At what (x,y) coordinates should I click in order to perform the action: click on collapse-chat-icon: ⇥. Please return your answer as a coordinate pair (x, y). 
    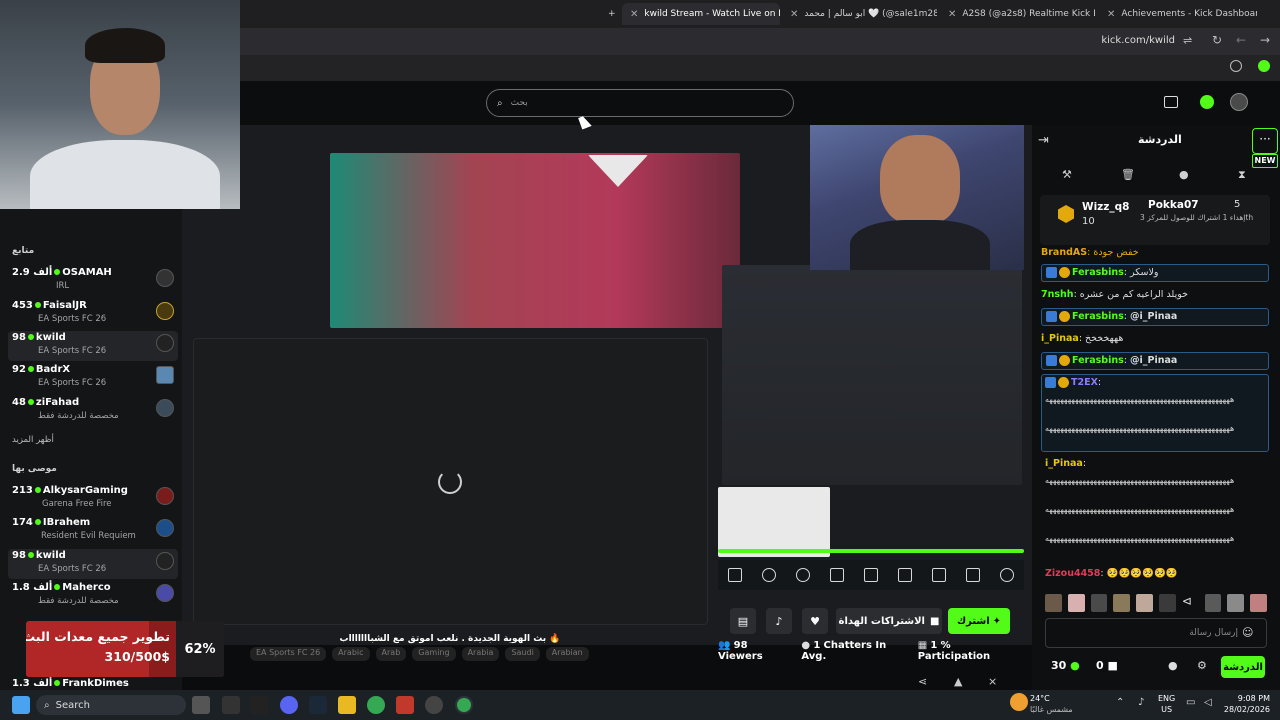
    Looking at the image, I should click on (1043, 140).